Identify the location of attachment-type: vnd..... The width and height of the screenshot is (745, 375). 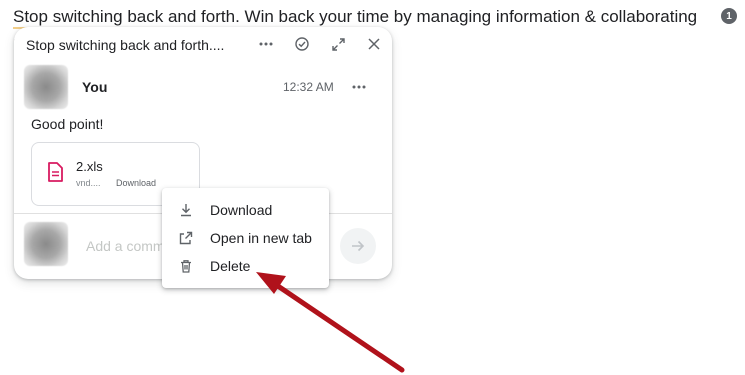
(88, 183).